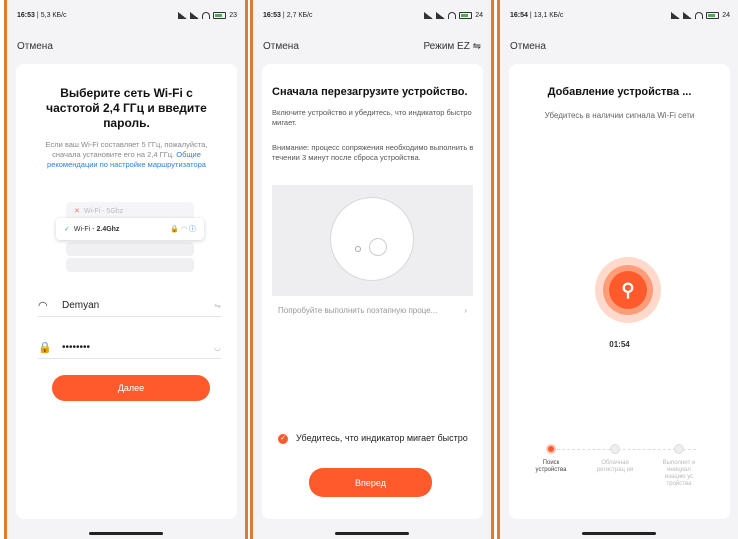 The width and height of the screenshot is (738, 539). What do you see at coordinates (81, 305) in the screenshot?
I see `ssid-value: Demyan` at bounding box center [81, 305].